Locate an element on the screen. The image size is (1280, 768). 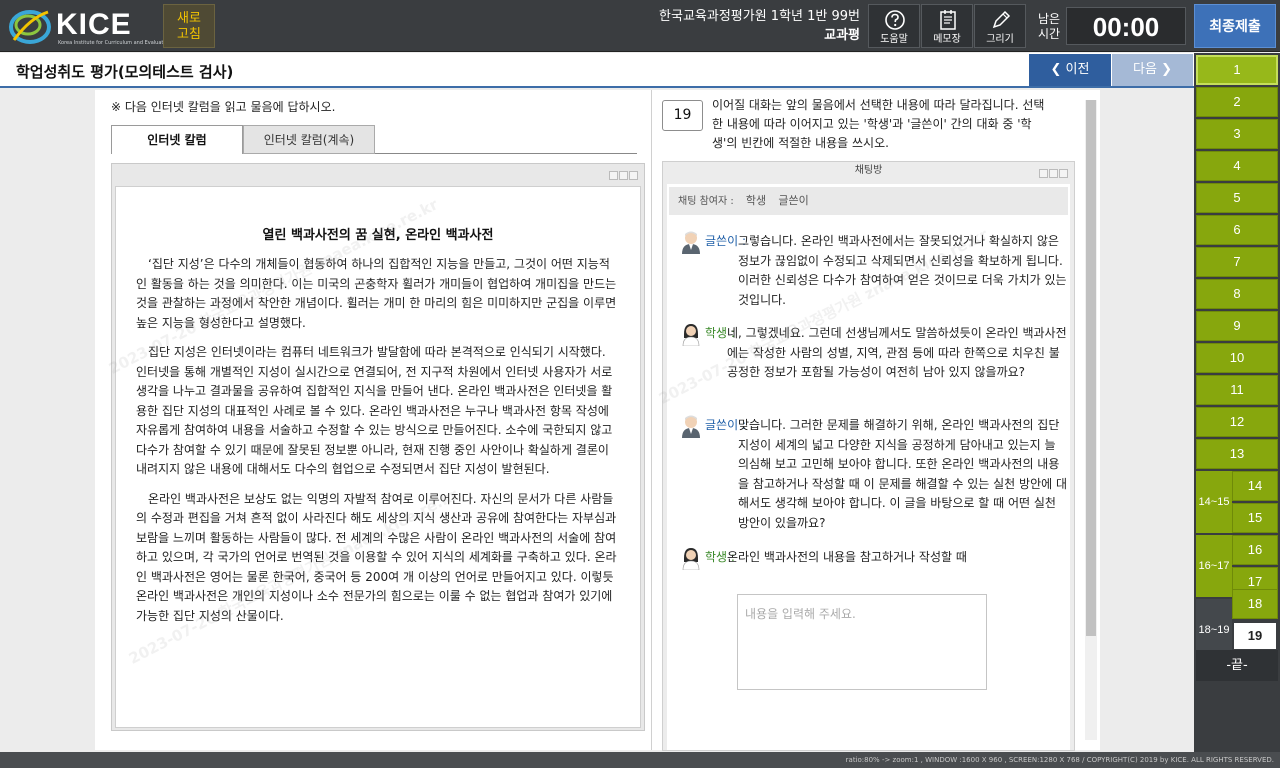
notepad-icon is located at coordinates (948, 20).